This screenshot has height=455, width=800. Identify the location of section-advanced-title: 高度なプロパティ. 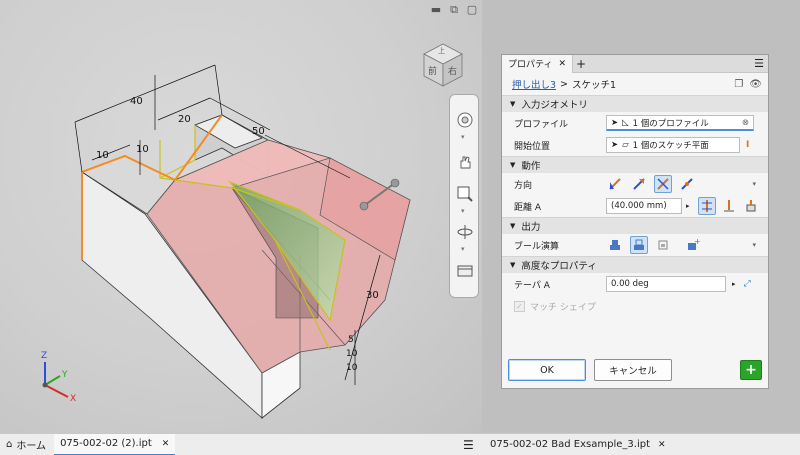
(559, 266).